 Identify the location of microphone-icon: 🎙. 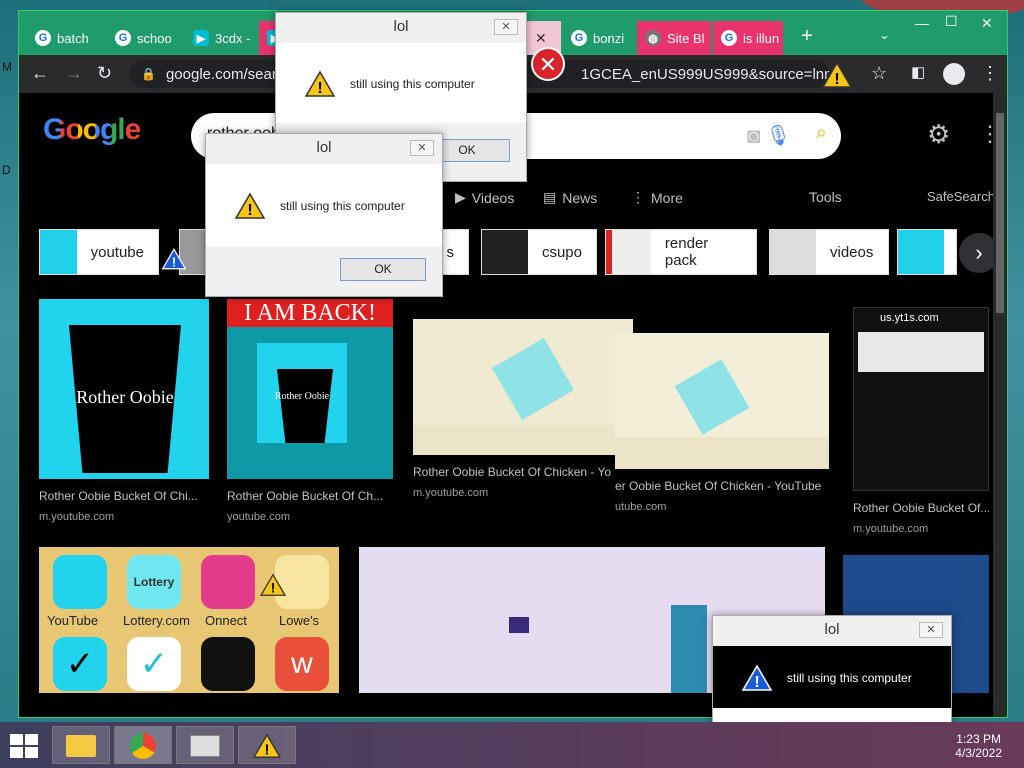
(778, 135).